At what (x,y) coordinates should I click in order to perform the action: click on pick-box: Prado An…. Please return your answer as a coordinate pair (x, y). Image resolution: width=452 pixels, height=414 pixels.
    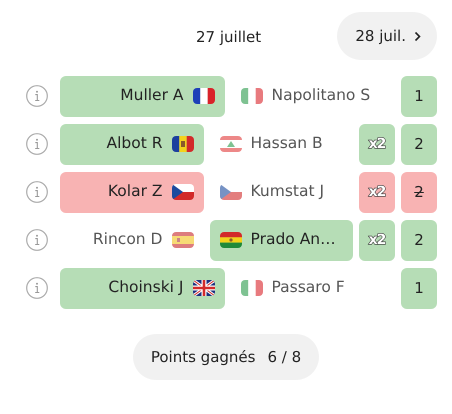
    Looking at the image, I should click on (281, 240).